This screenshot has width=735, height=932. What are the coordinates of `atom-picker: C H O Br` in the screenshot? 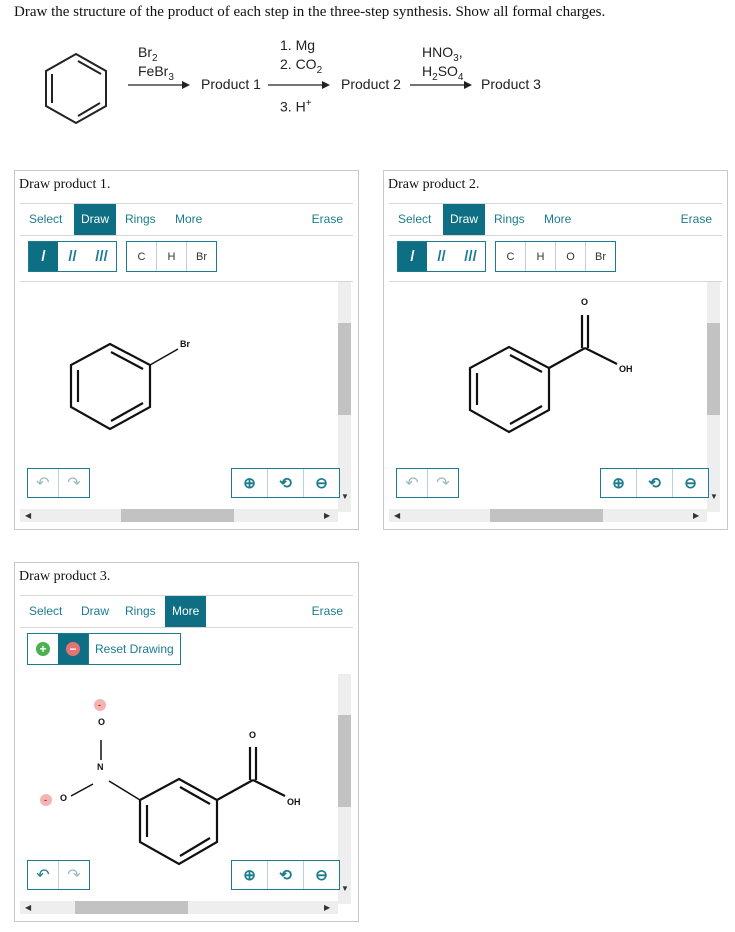 It's located at (555, 256).